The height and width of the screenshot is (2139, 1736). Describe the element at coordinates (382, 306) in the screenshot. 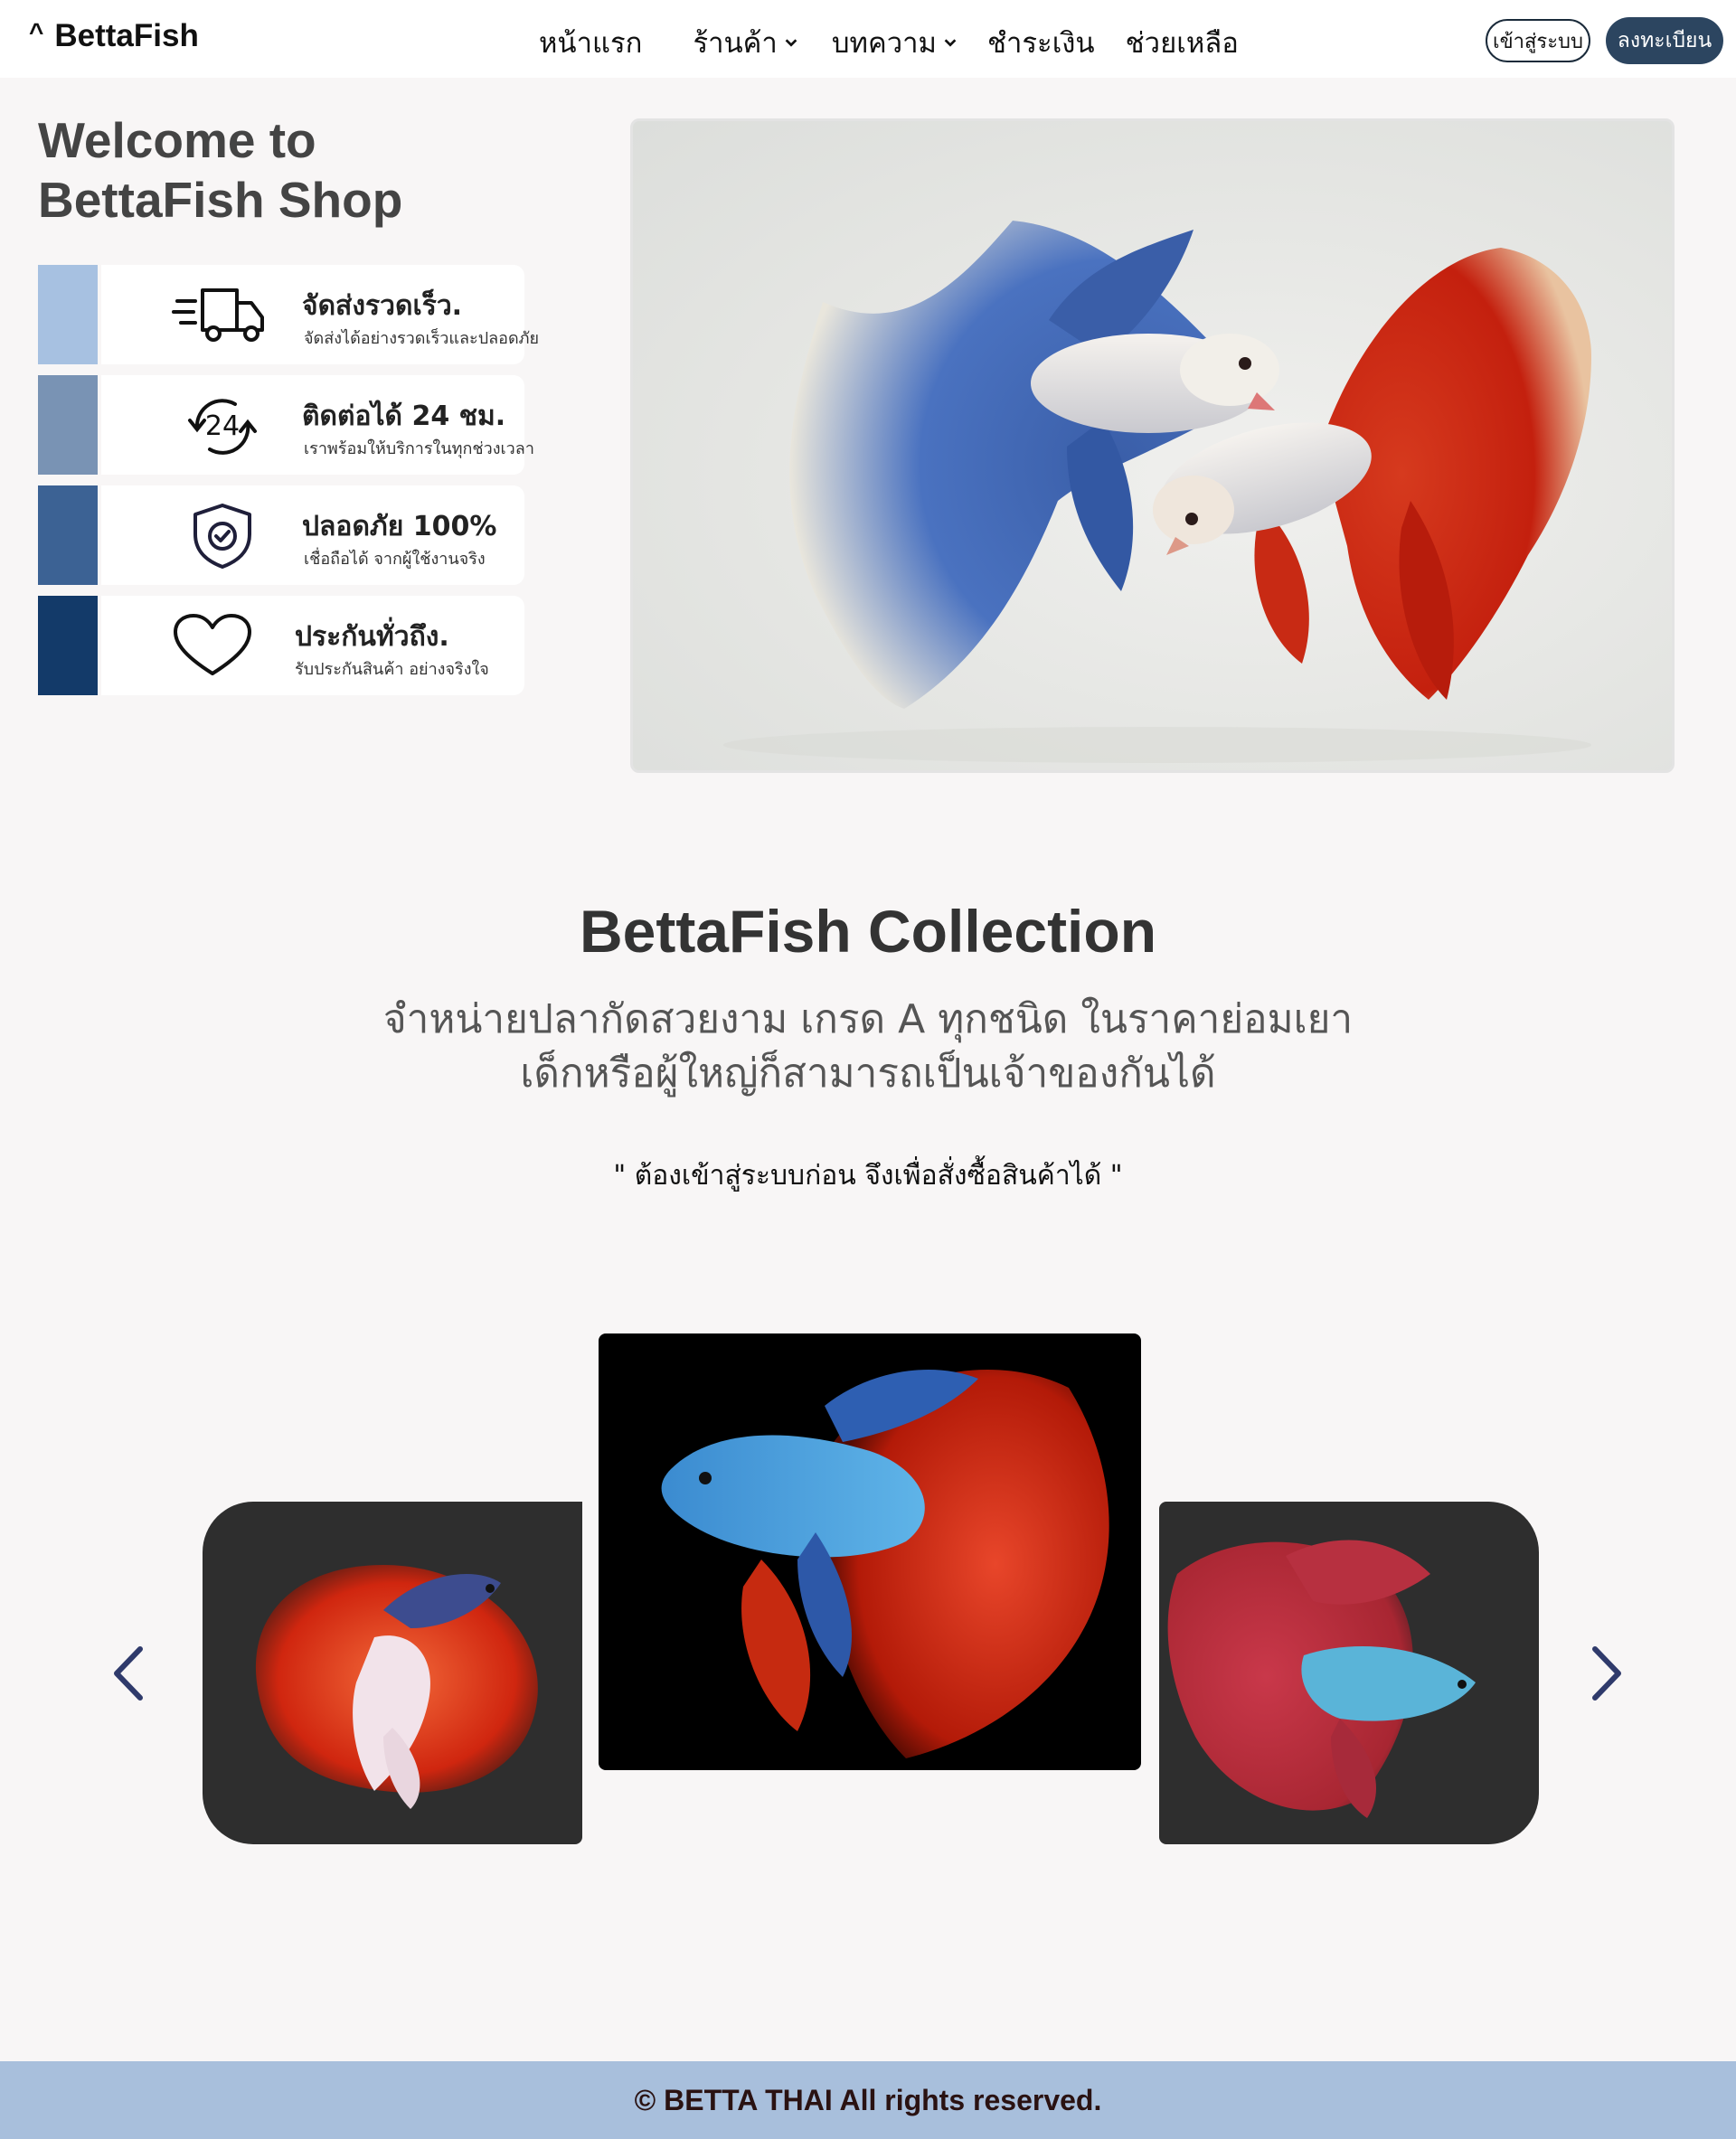

I see `feature-title: จัดส่งรวดเร็ว.` at that location.